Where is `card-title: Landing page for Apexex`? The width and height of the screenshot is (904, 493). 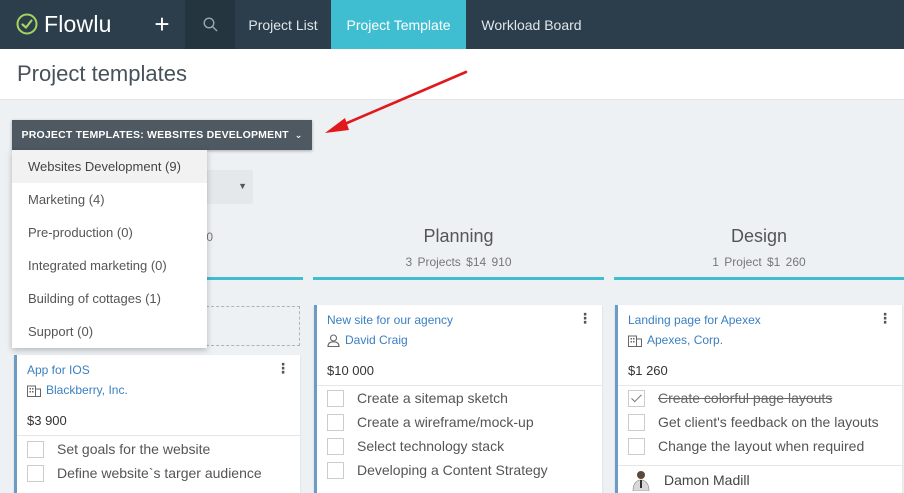
card-title: Landing page for Apexex is located at coordinates (694, 320).